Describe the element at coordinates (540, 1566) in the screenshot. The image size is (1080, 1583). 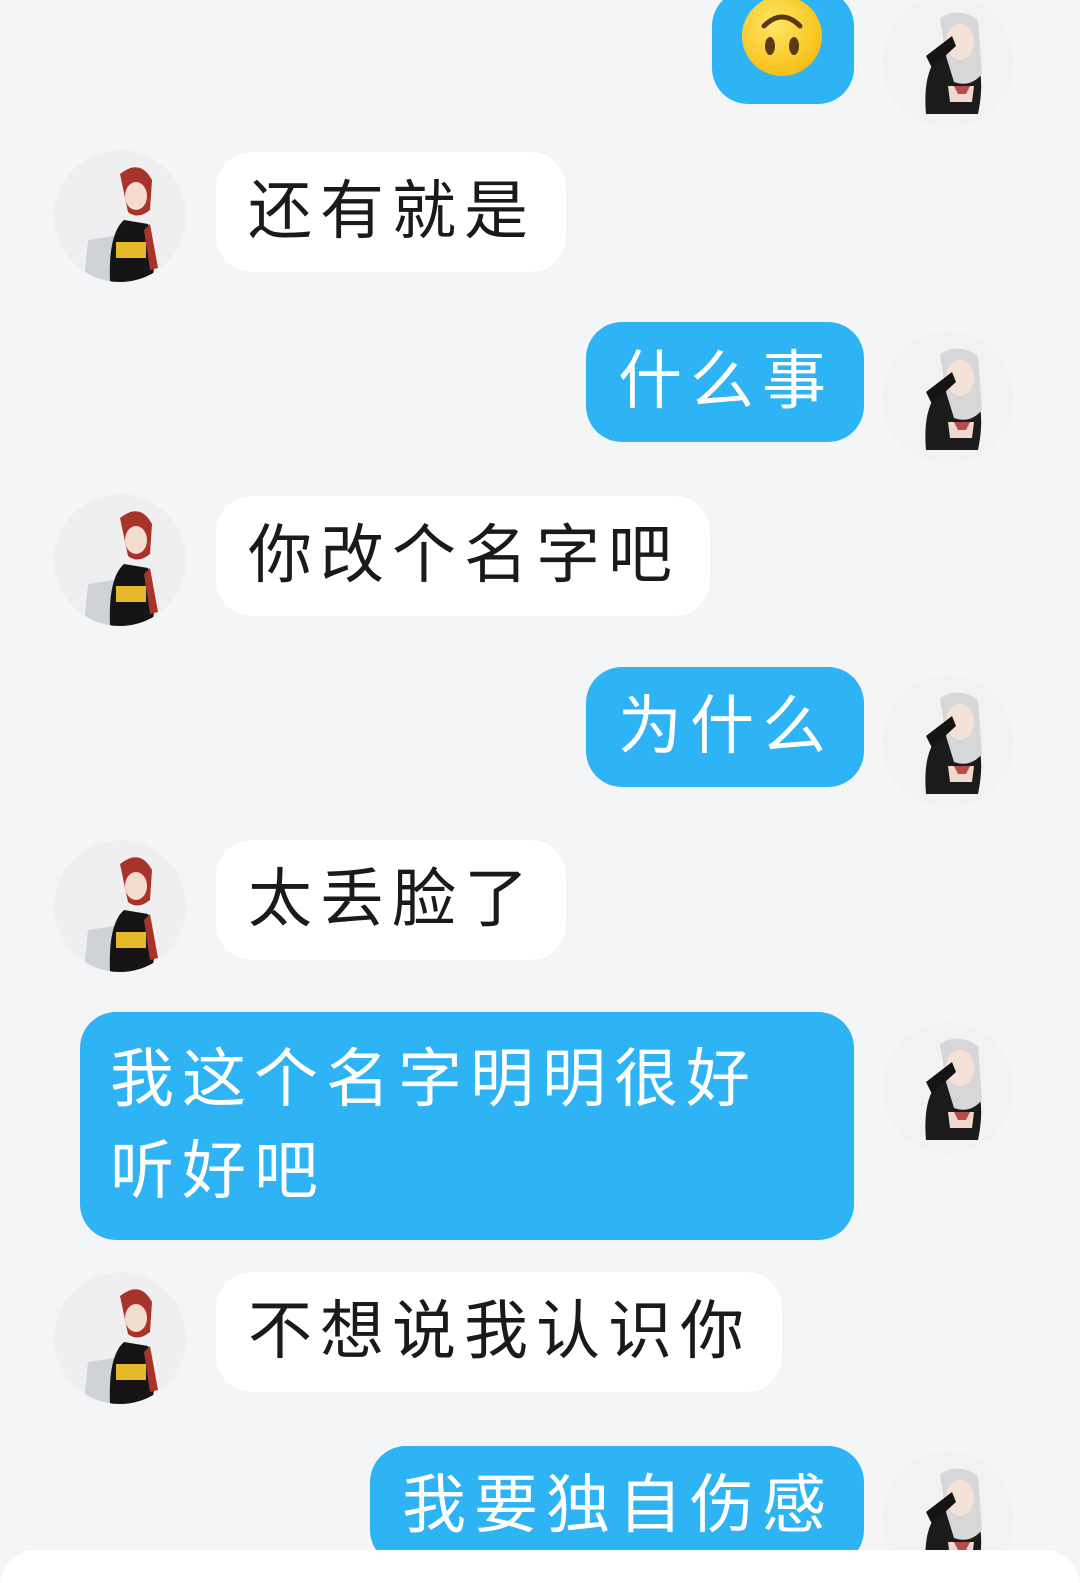
I see `input-panel-edge` at that location.